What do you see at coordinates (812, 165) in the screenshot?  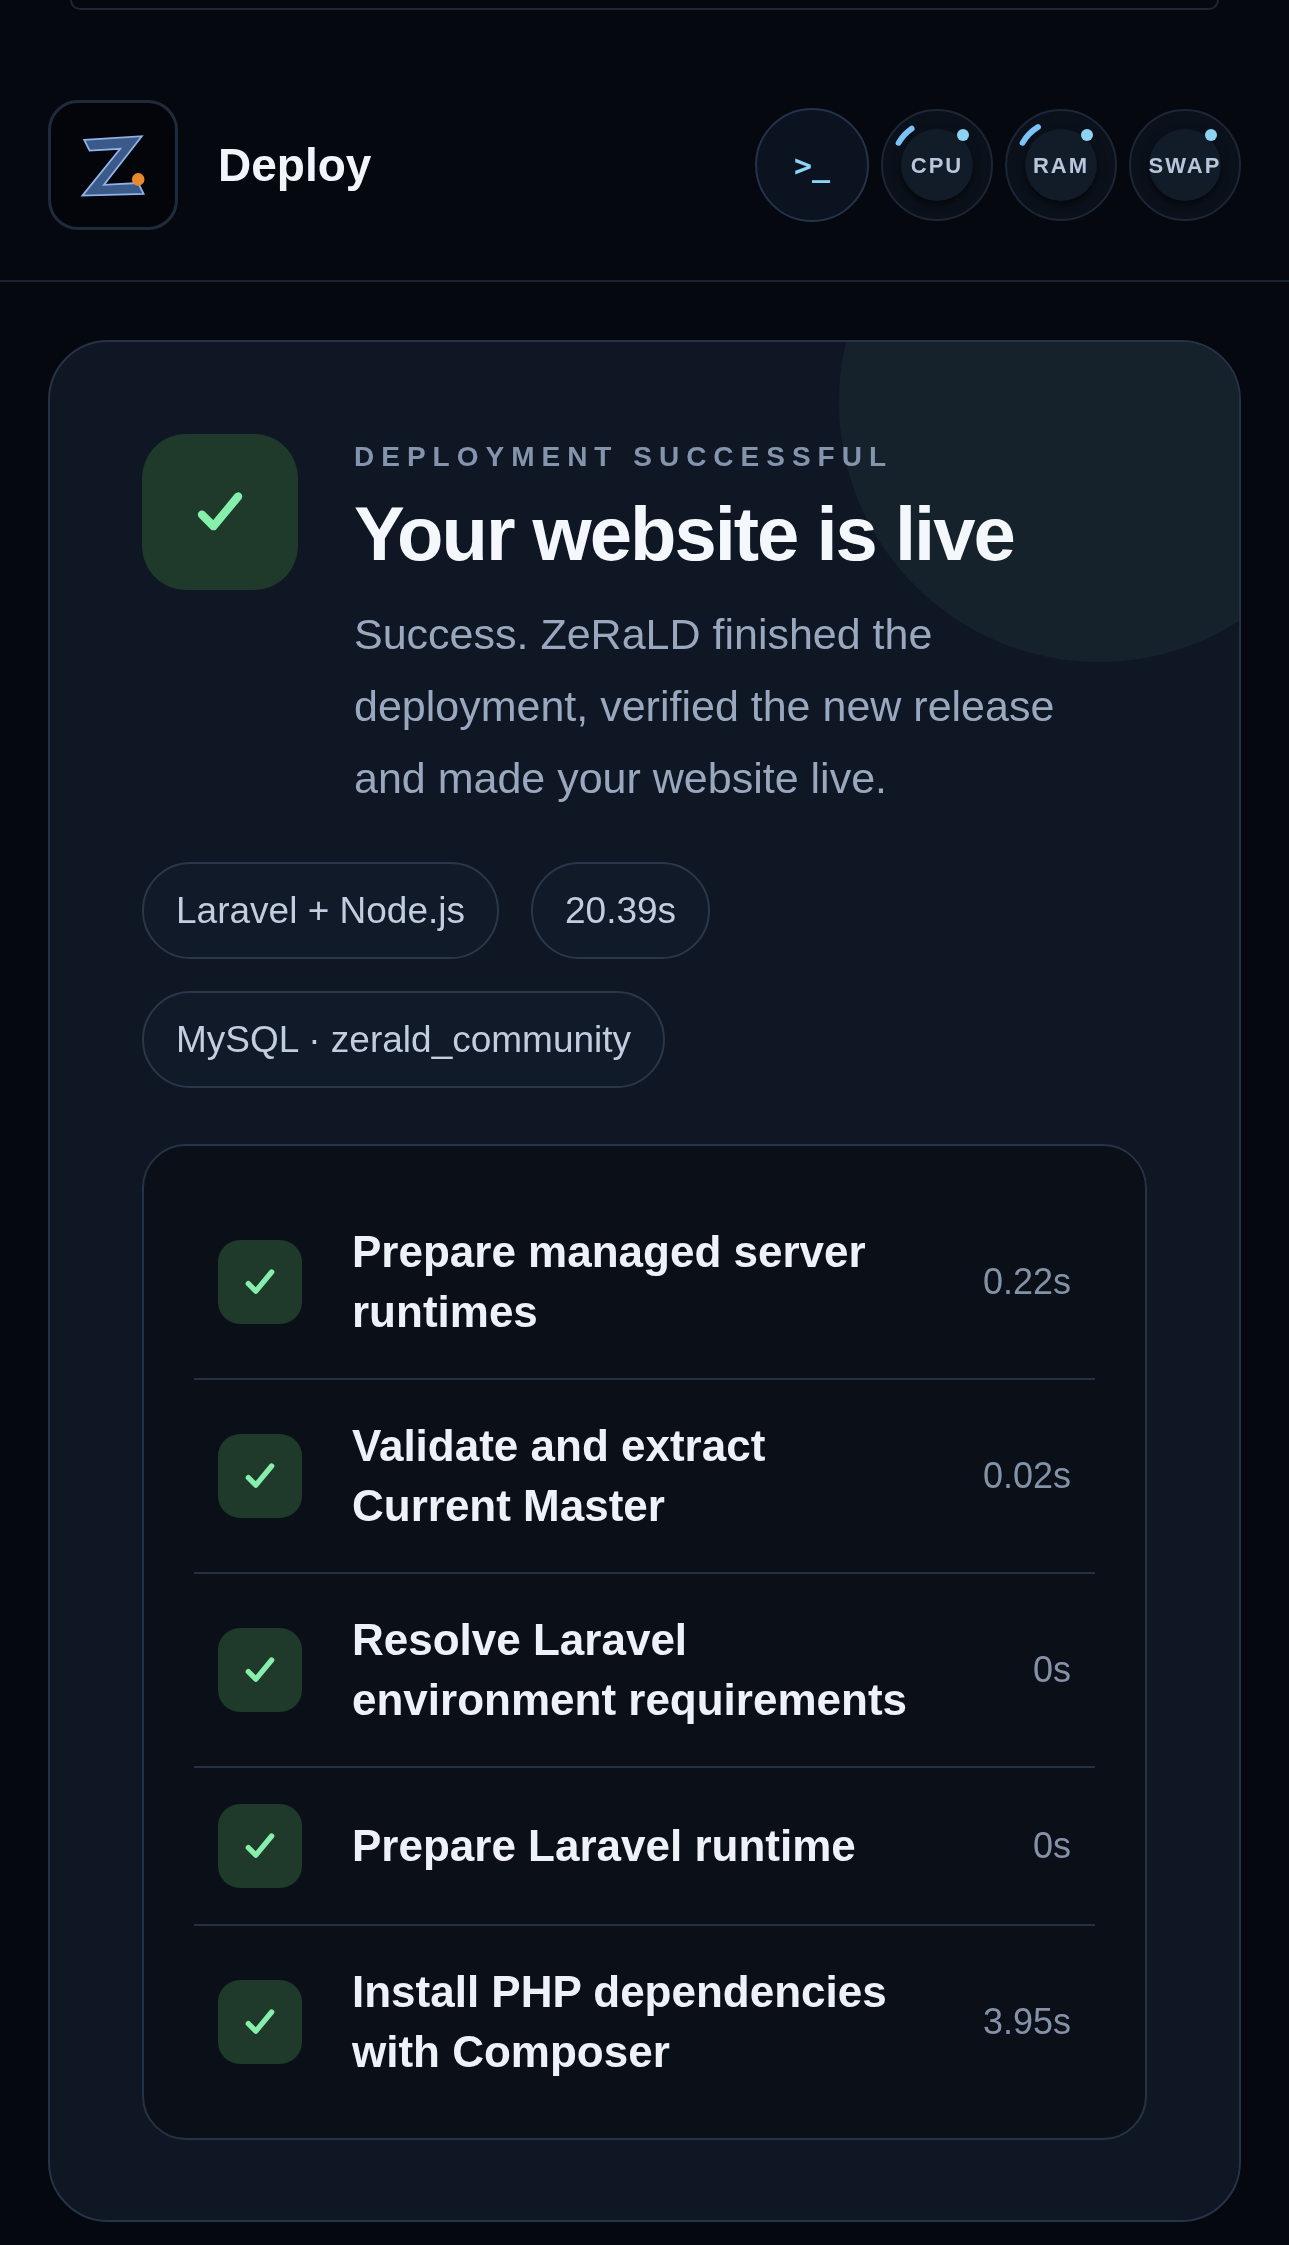 I see `terminal-button: >_` at bounding box center [812, 165].